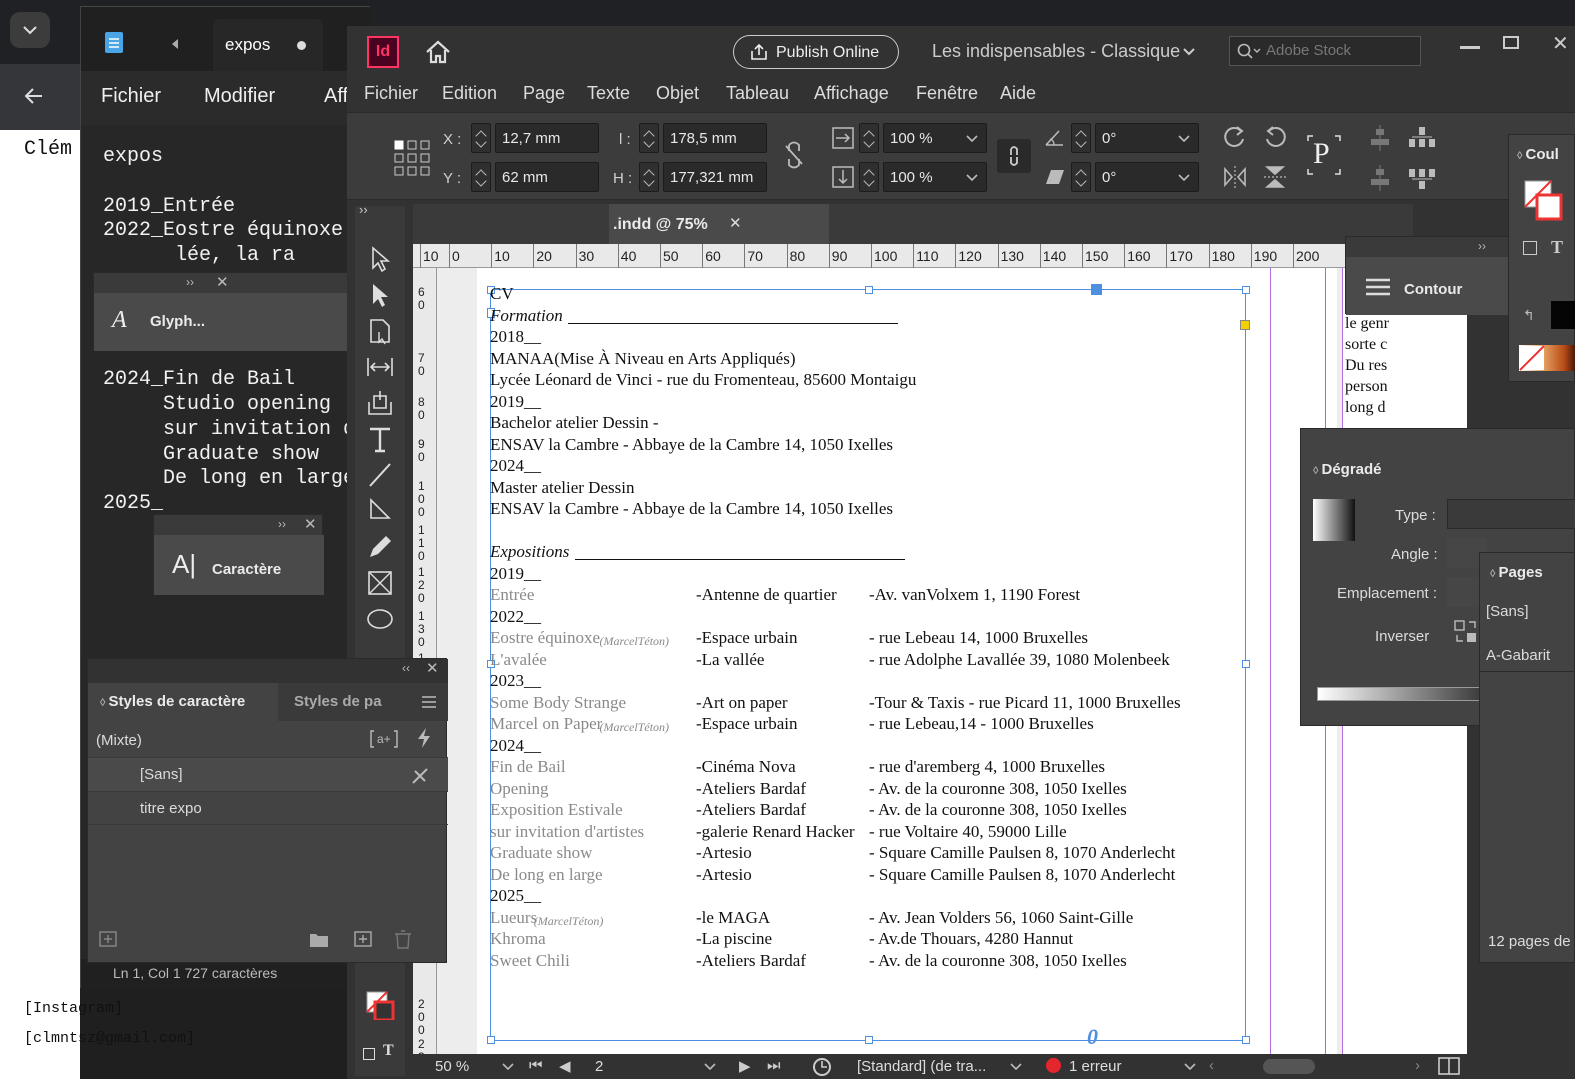  Describe the element at coordinates (380, 259) in the screenshot. I see `selection-tool-icon` at that location.